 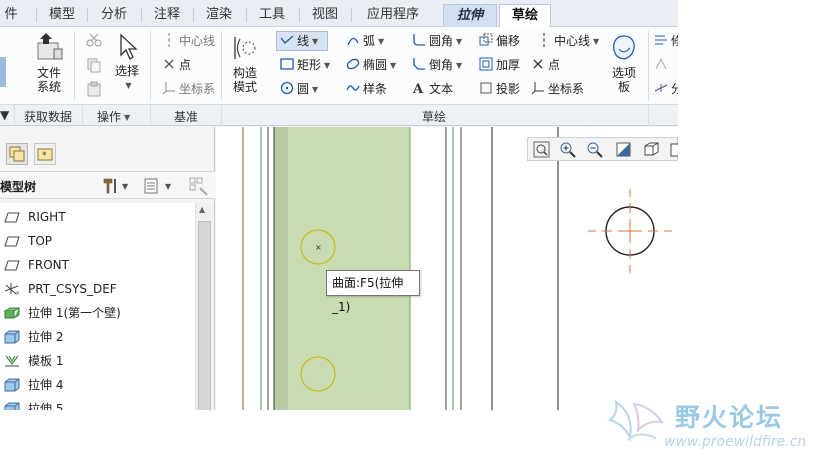 I want to click on point-x-icon, so click(x=169, y=64).